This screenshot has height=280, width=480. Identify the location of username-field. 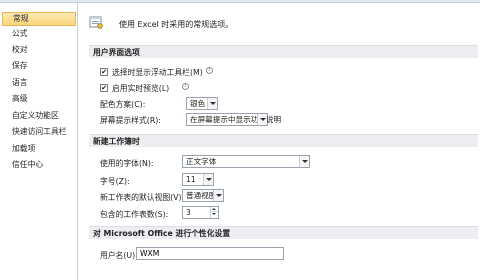
(210, 253).